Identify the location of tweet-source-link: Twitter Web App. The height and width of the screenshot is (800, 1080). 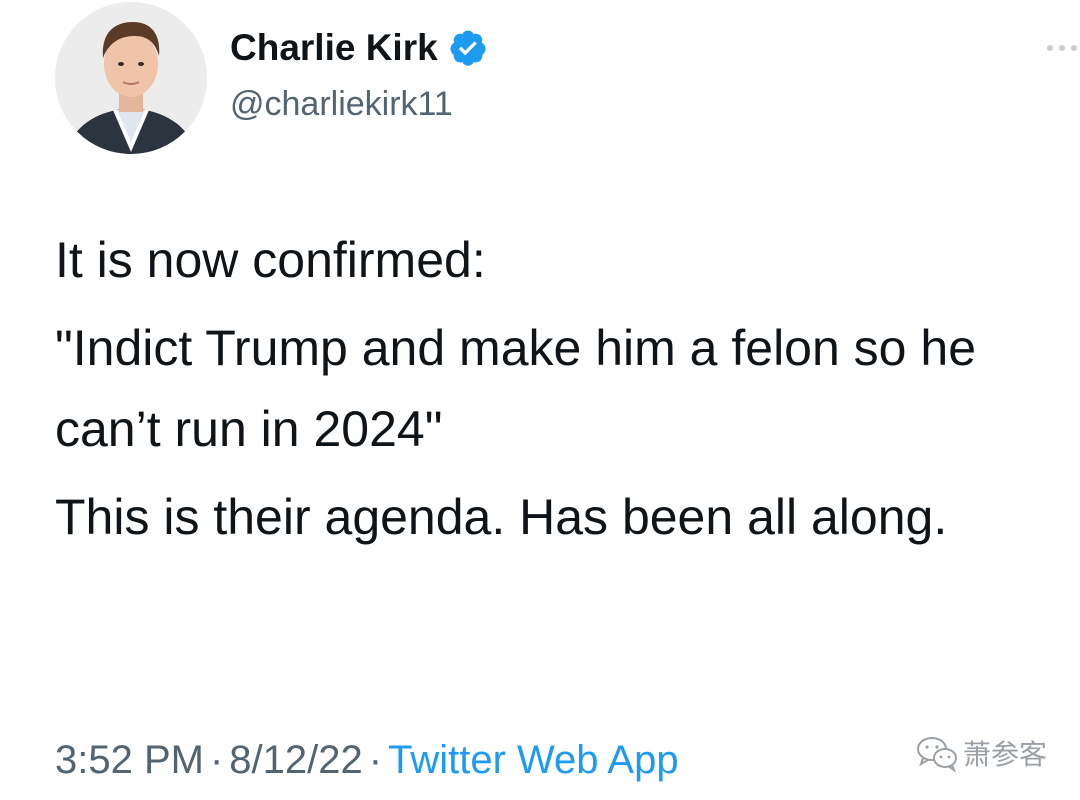
(533, 760).